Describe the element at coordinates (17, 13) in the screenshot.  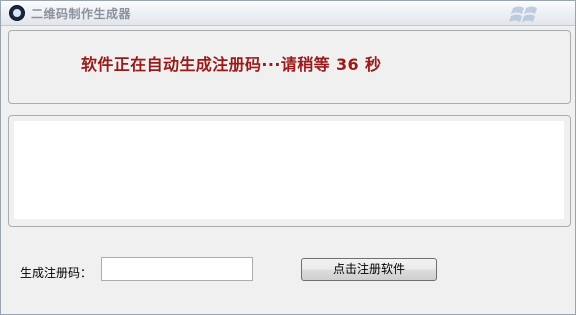
I see `app-logo-icon` at that location.